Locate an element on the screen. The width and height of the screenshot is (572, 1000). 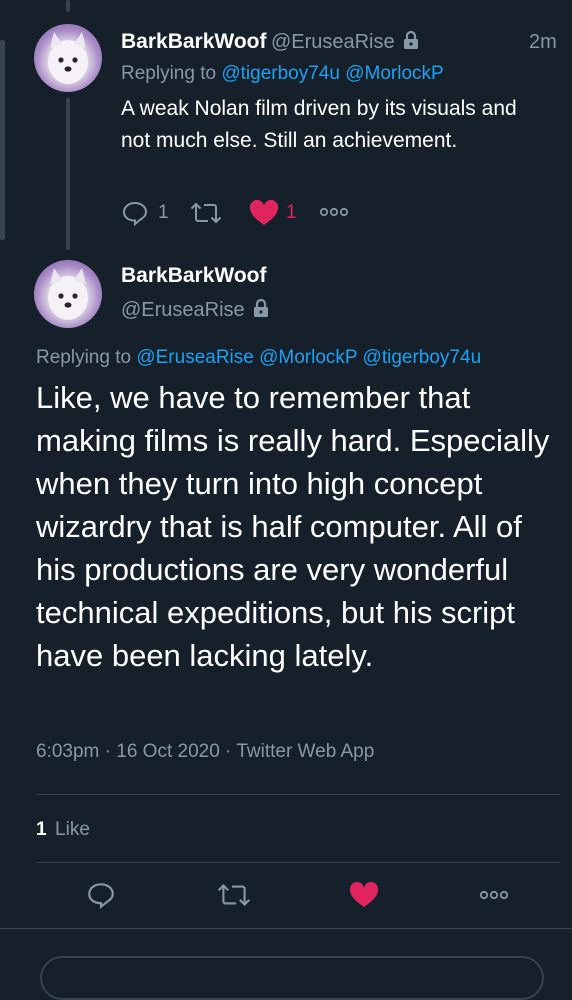
reply-composer is located at coordinates (292, 978).